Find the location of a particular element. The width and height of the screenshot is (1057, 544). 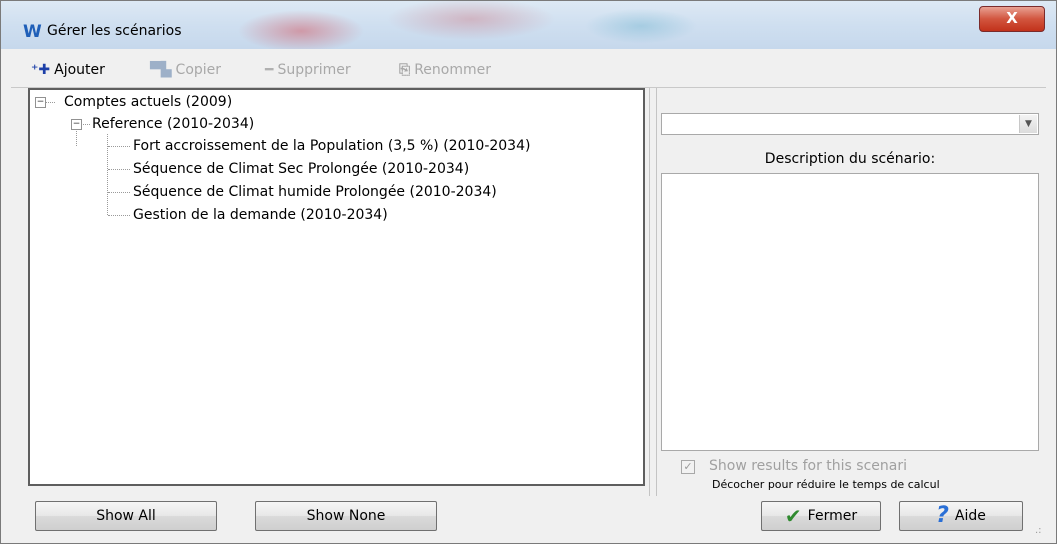

show-results-label: Show results for this scenari is located at coordinates (808, 466).